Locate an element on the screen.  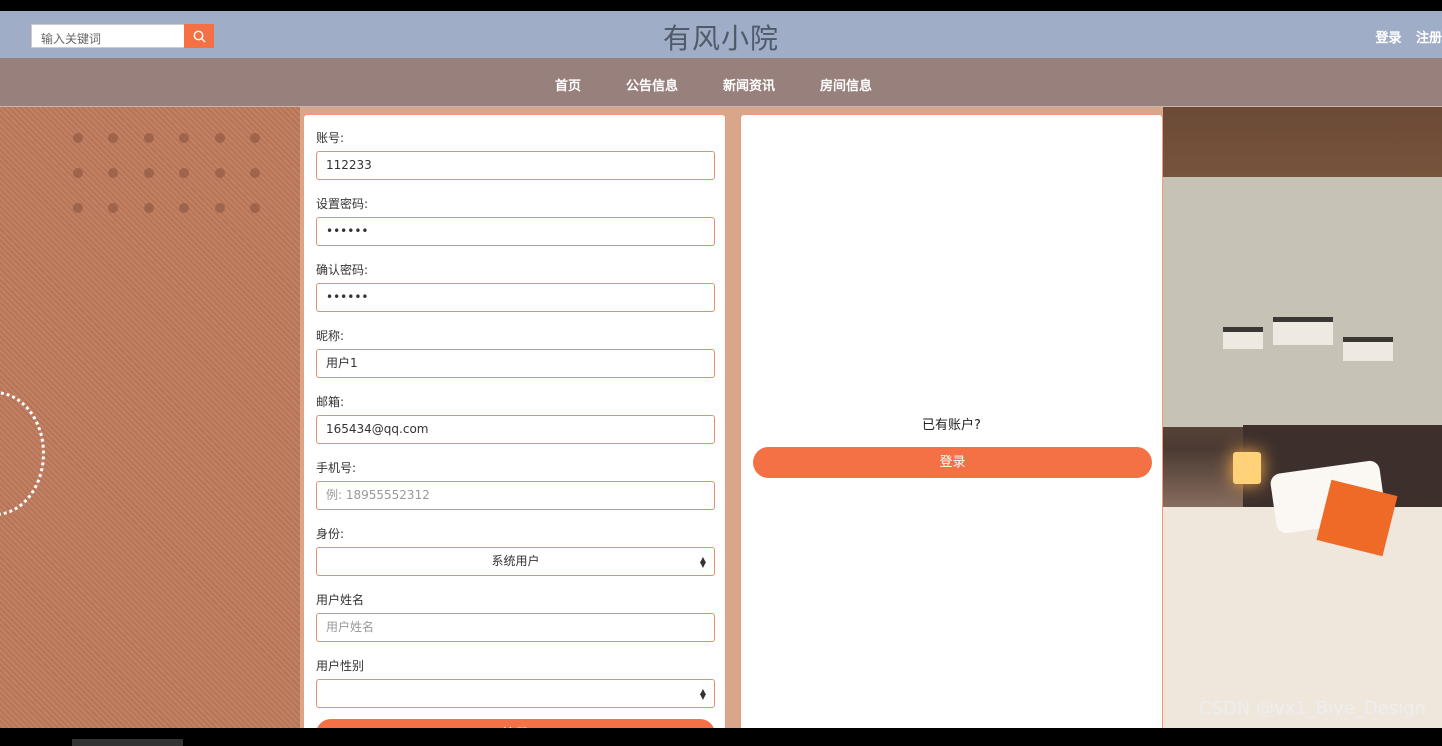
confirm-password-label: 确认密码: is located at coordinates (342, 270).